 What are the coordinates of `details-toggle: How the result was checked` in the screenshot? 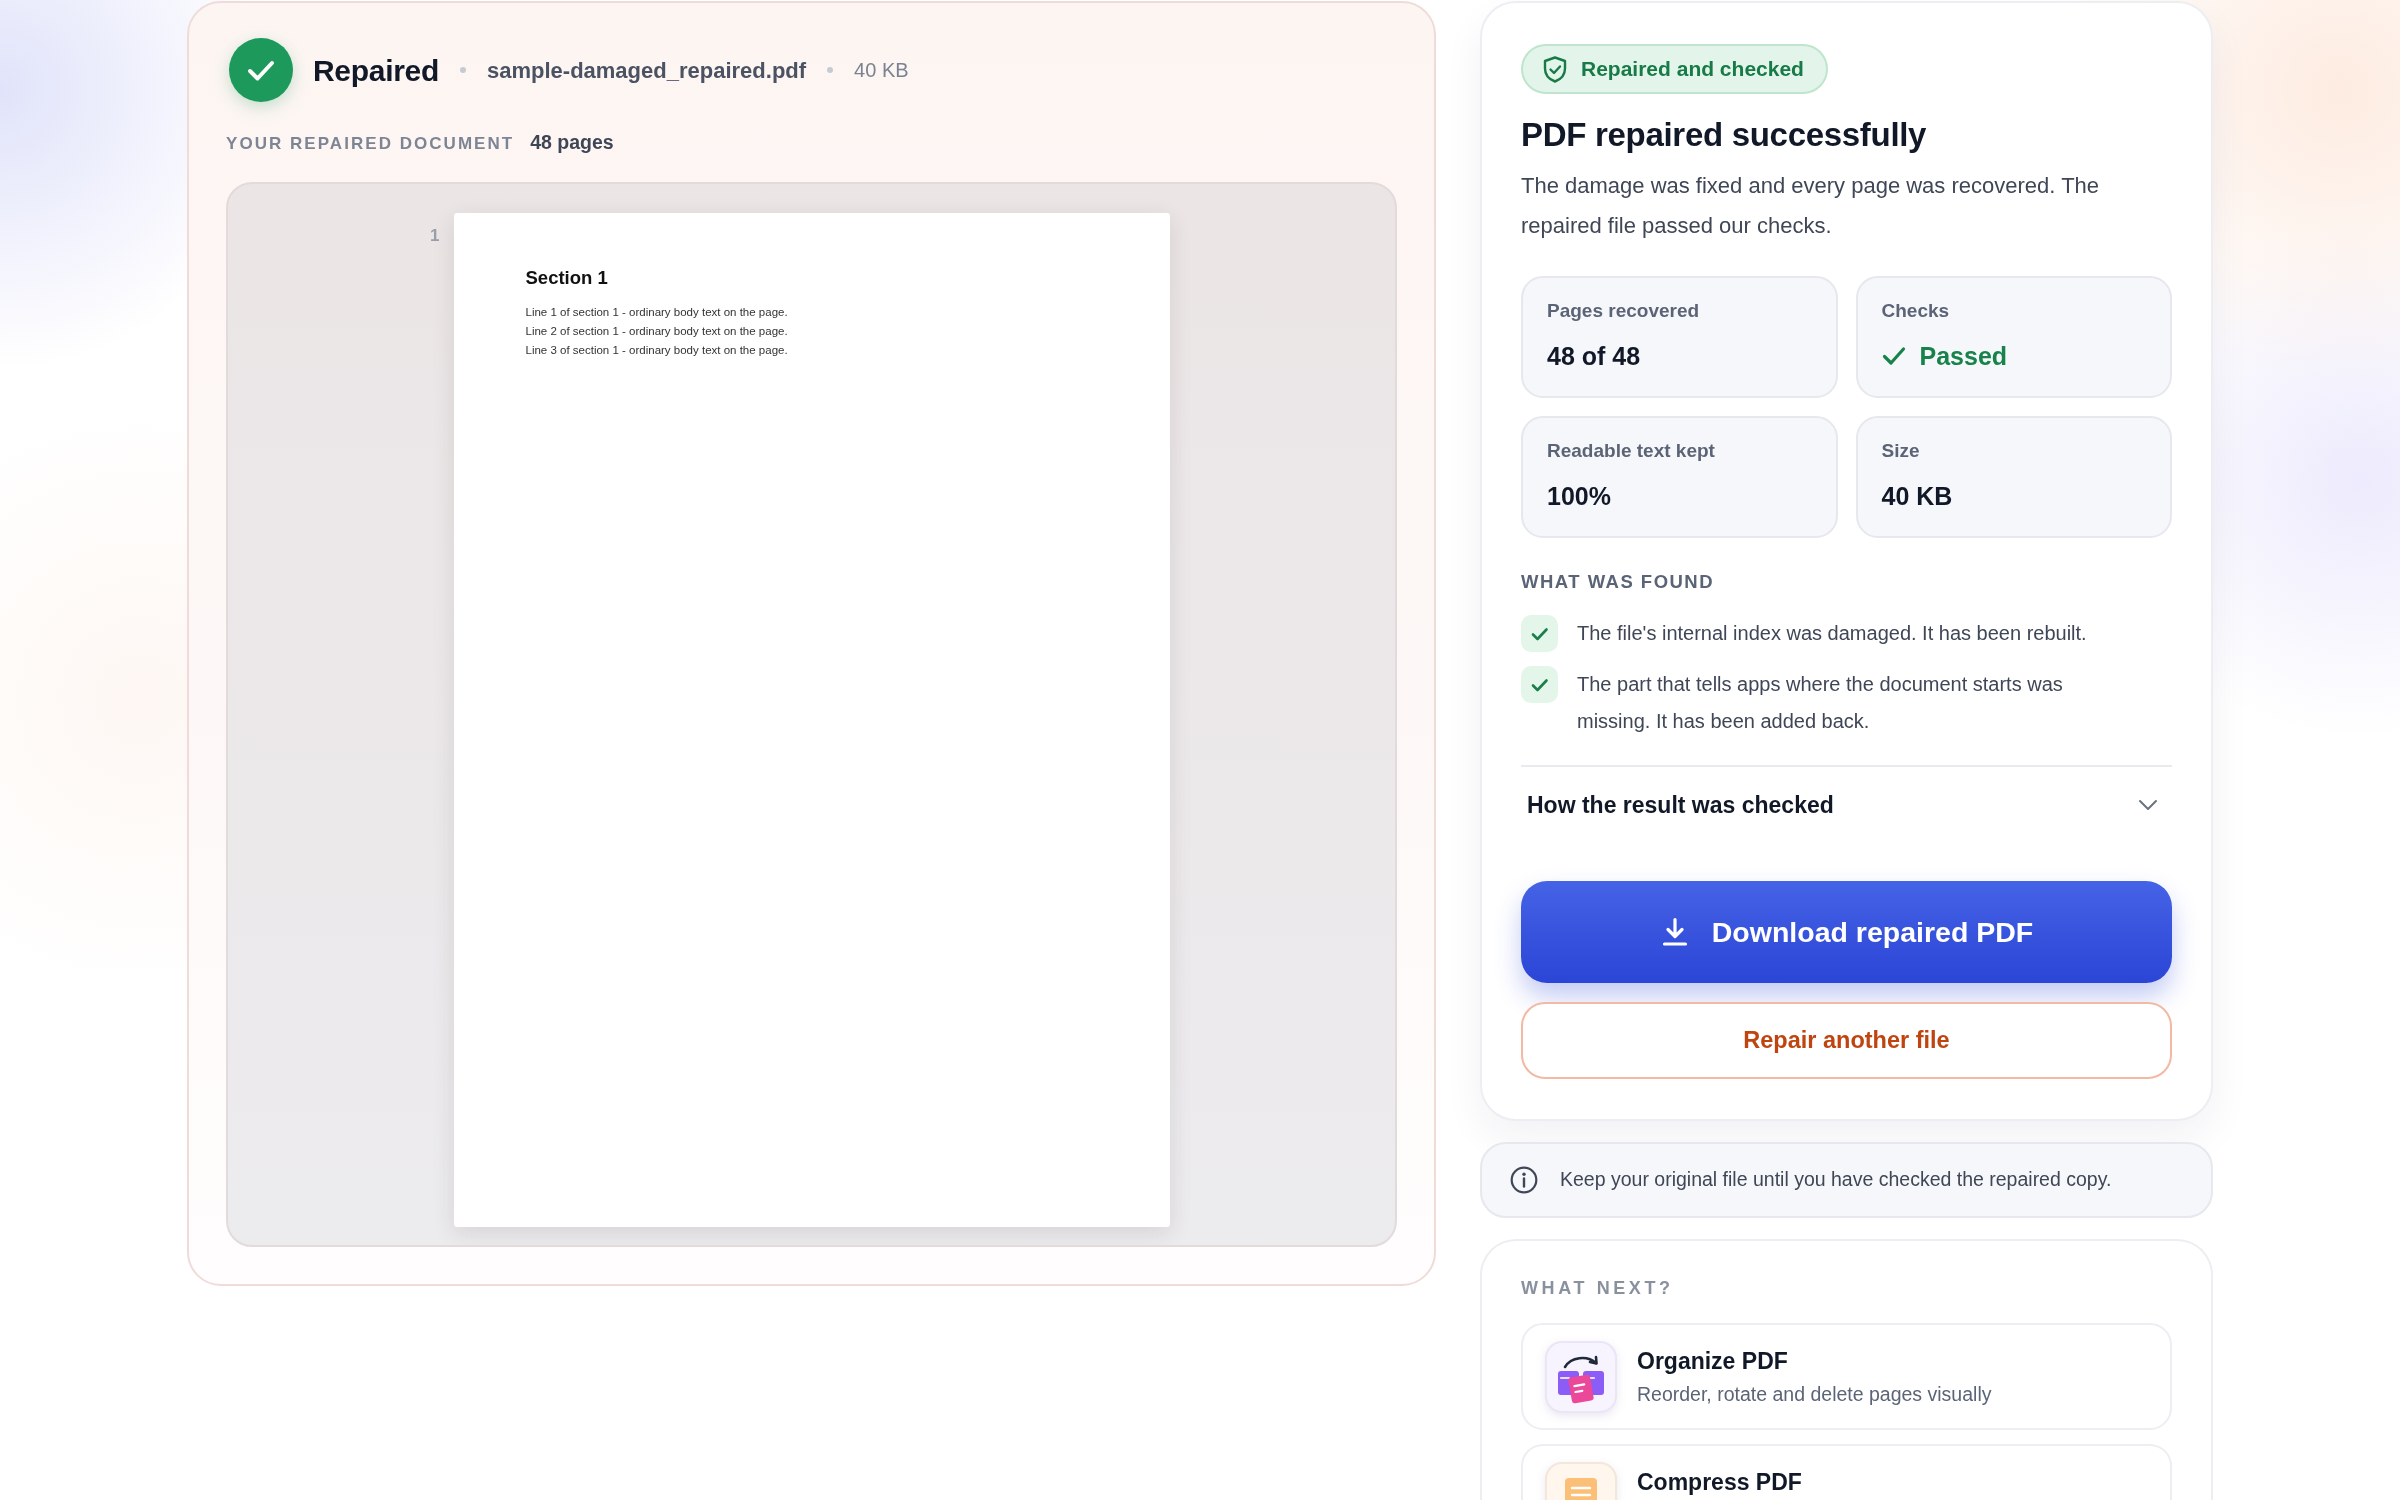 It's located at (1846, 803).